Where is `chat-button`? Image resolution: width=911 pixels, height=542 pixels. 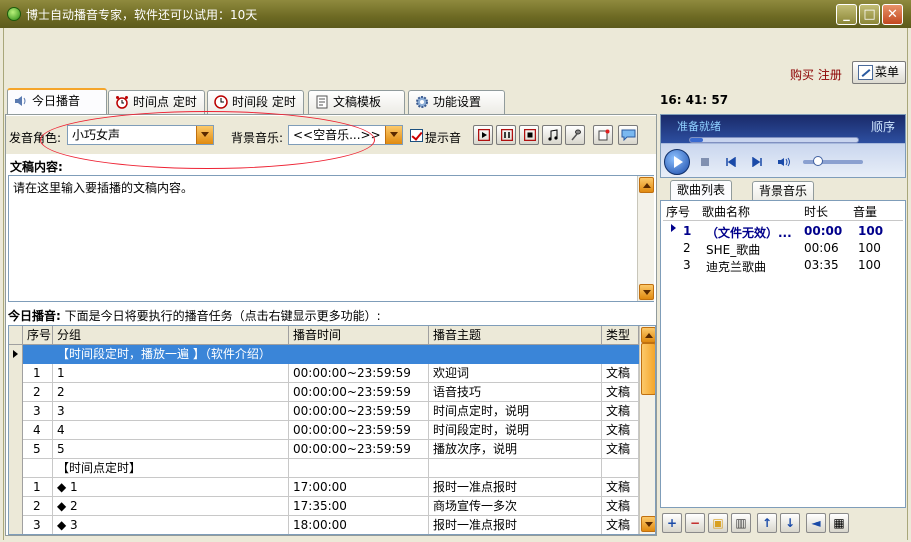
chat-button is located at coordinates (628, 135).